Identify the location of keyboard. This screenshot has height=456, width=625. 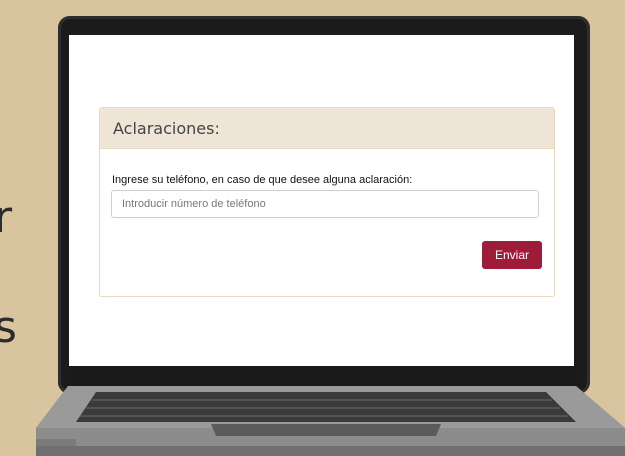
(326, 407).